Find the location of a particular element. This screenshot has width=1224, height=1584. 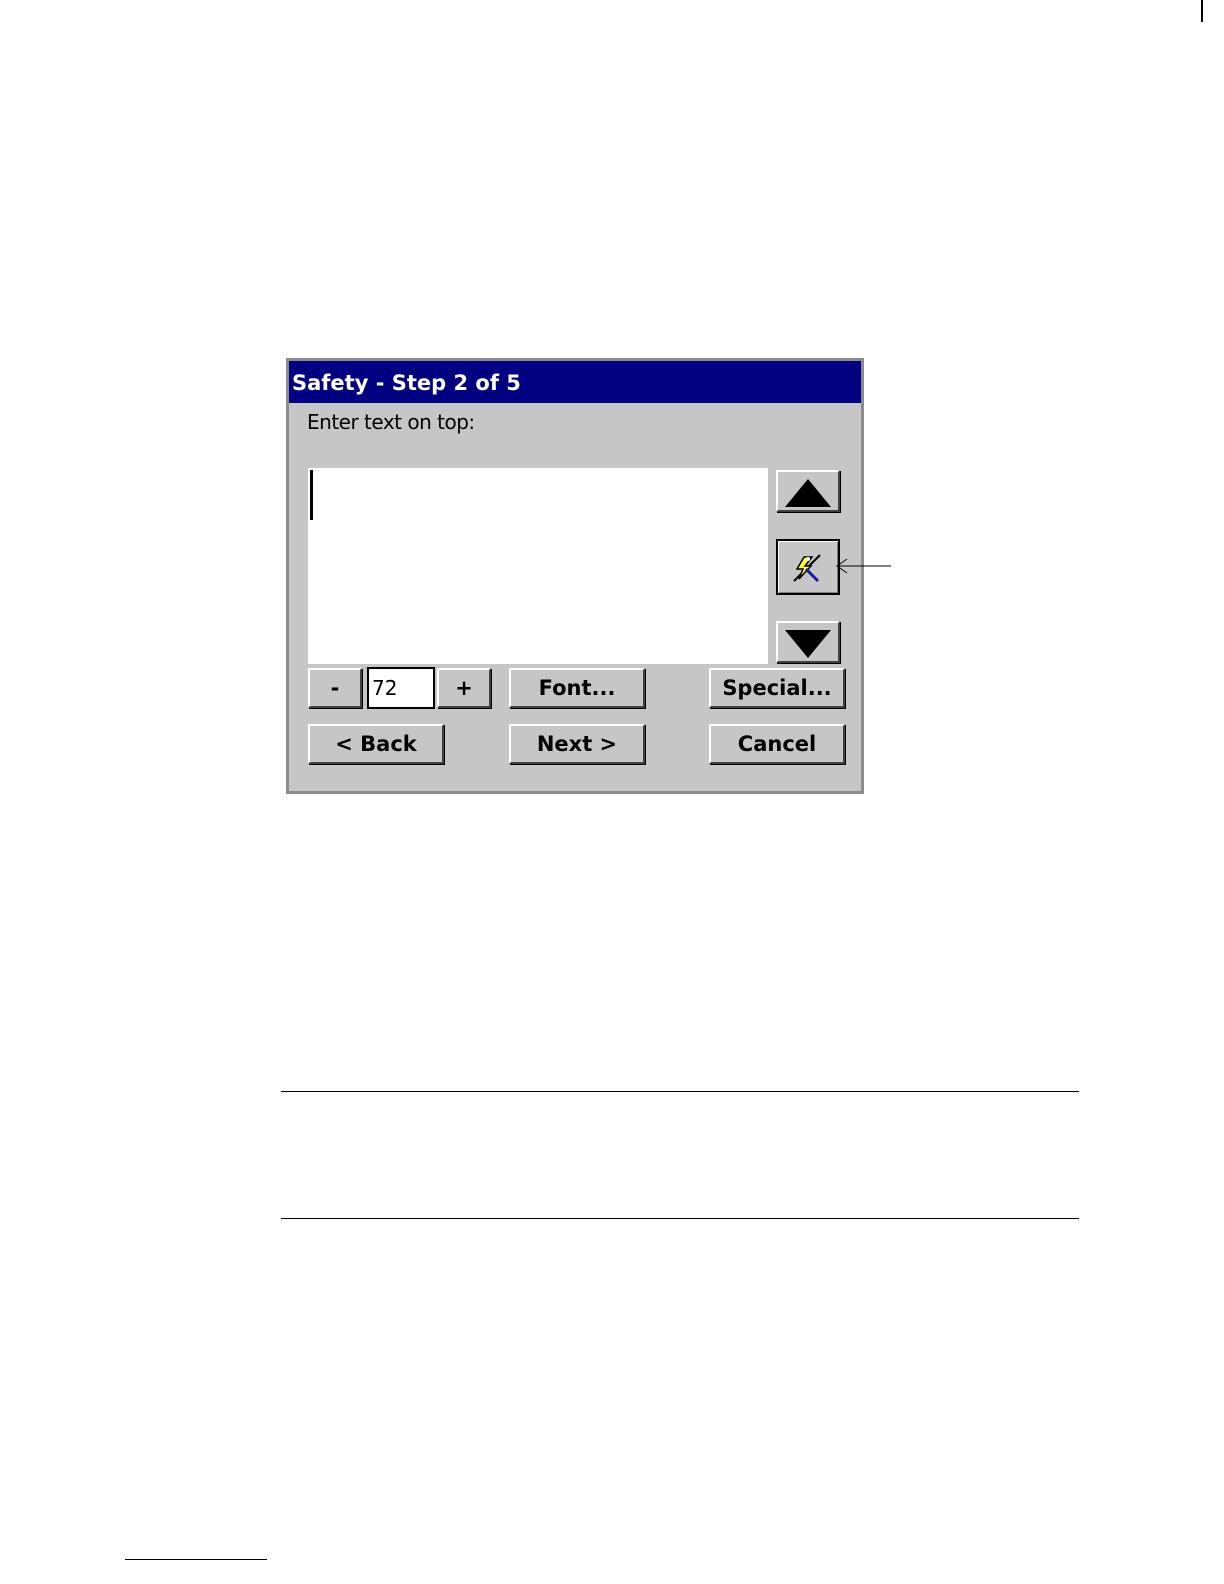

footnote-rule is located at coordinates (196, 1559).